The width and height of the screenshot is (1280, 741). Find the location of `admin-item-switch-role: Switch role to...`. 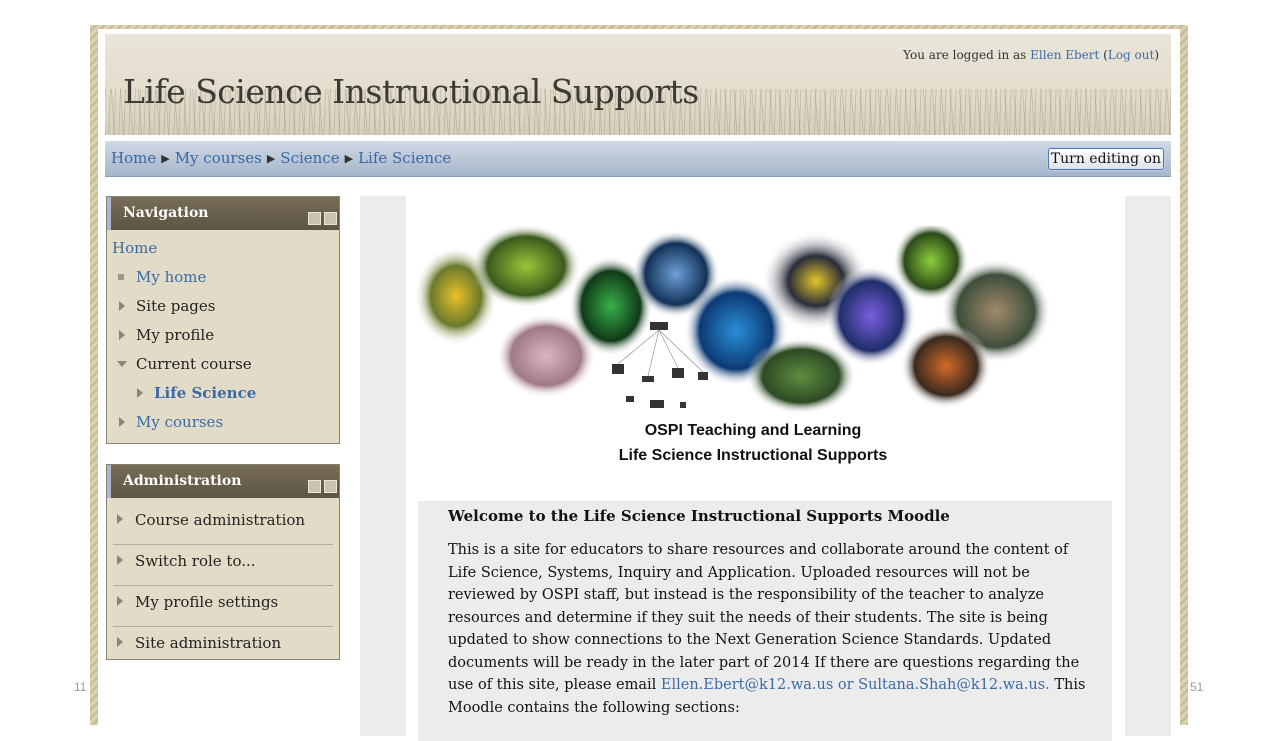

admin-item-switch-role: Switch role to... is located at coordinates (223, 565).